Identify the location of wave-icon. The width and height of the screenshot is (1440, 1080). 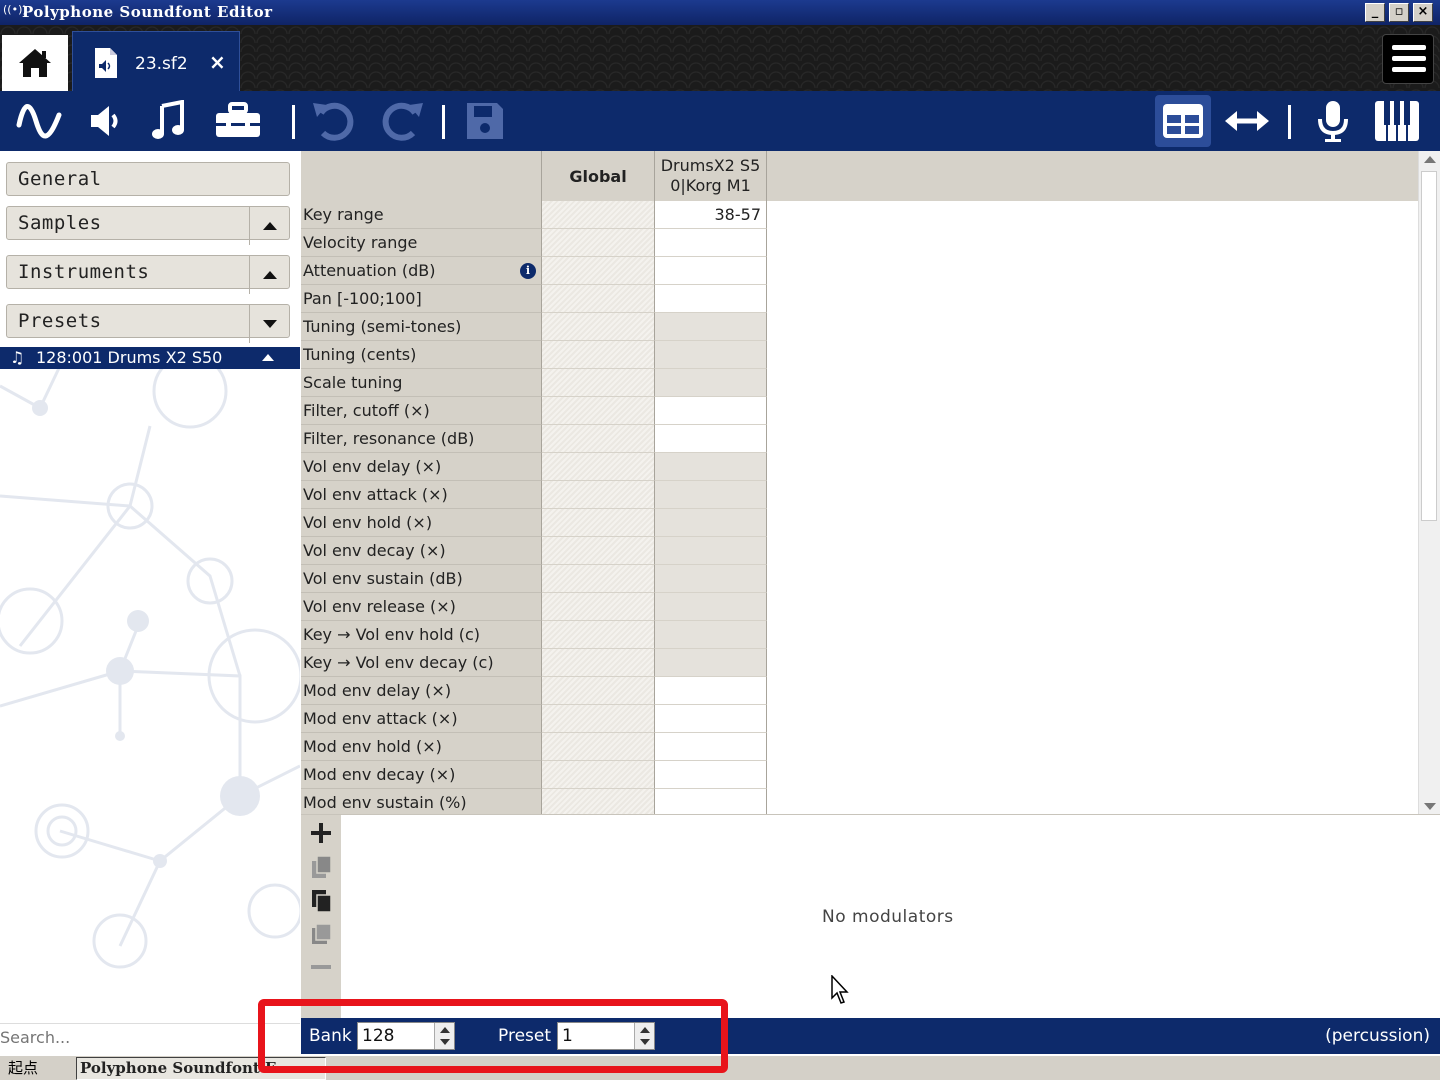
(39, 121).